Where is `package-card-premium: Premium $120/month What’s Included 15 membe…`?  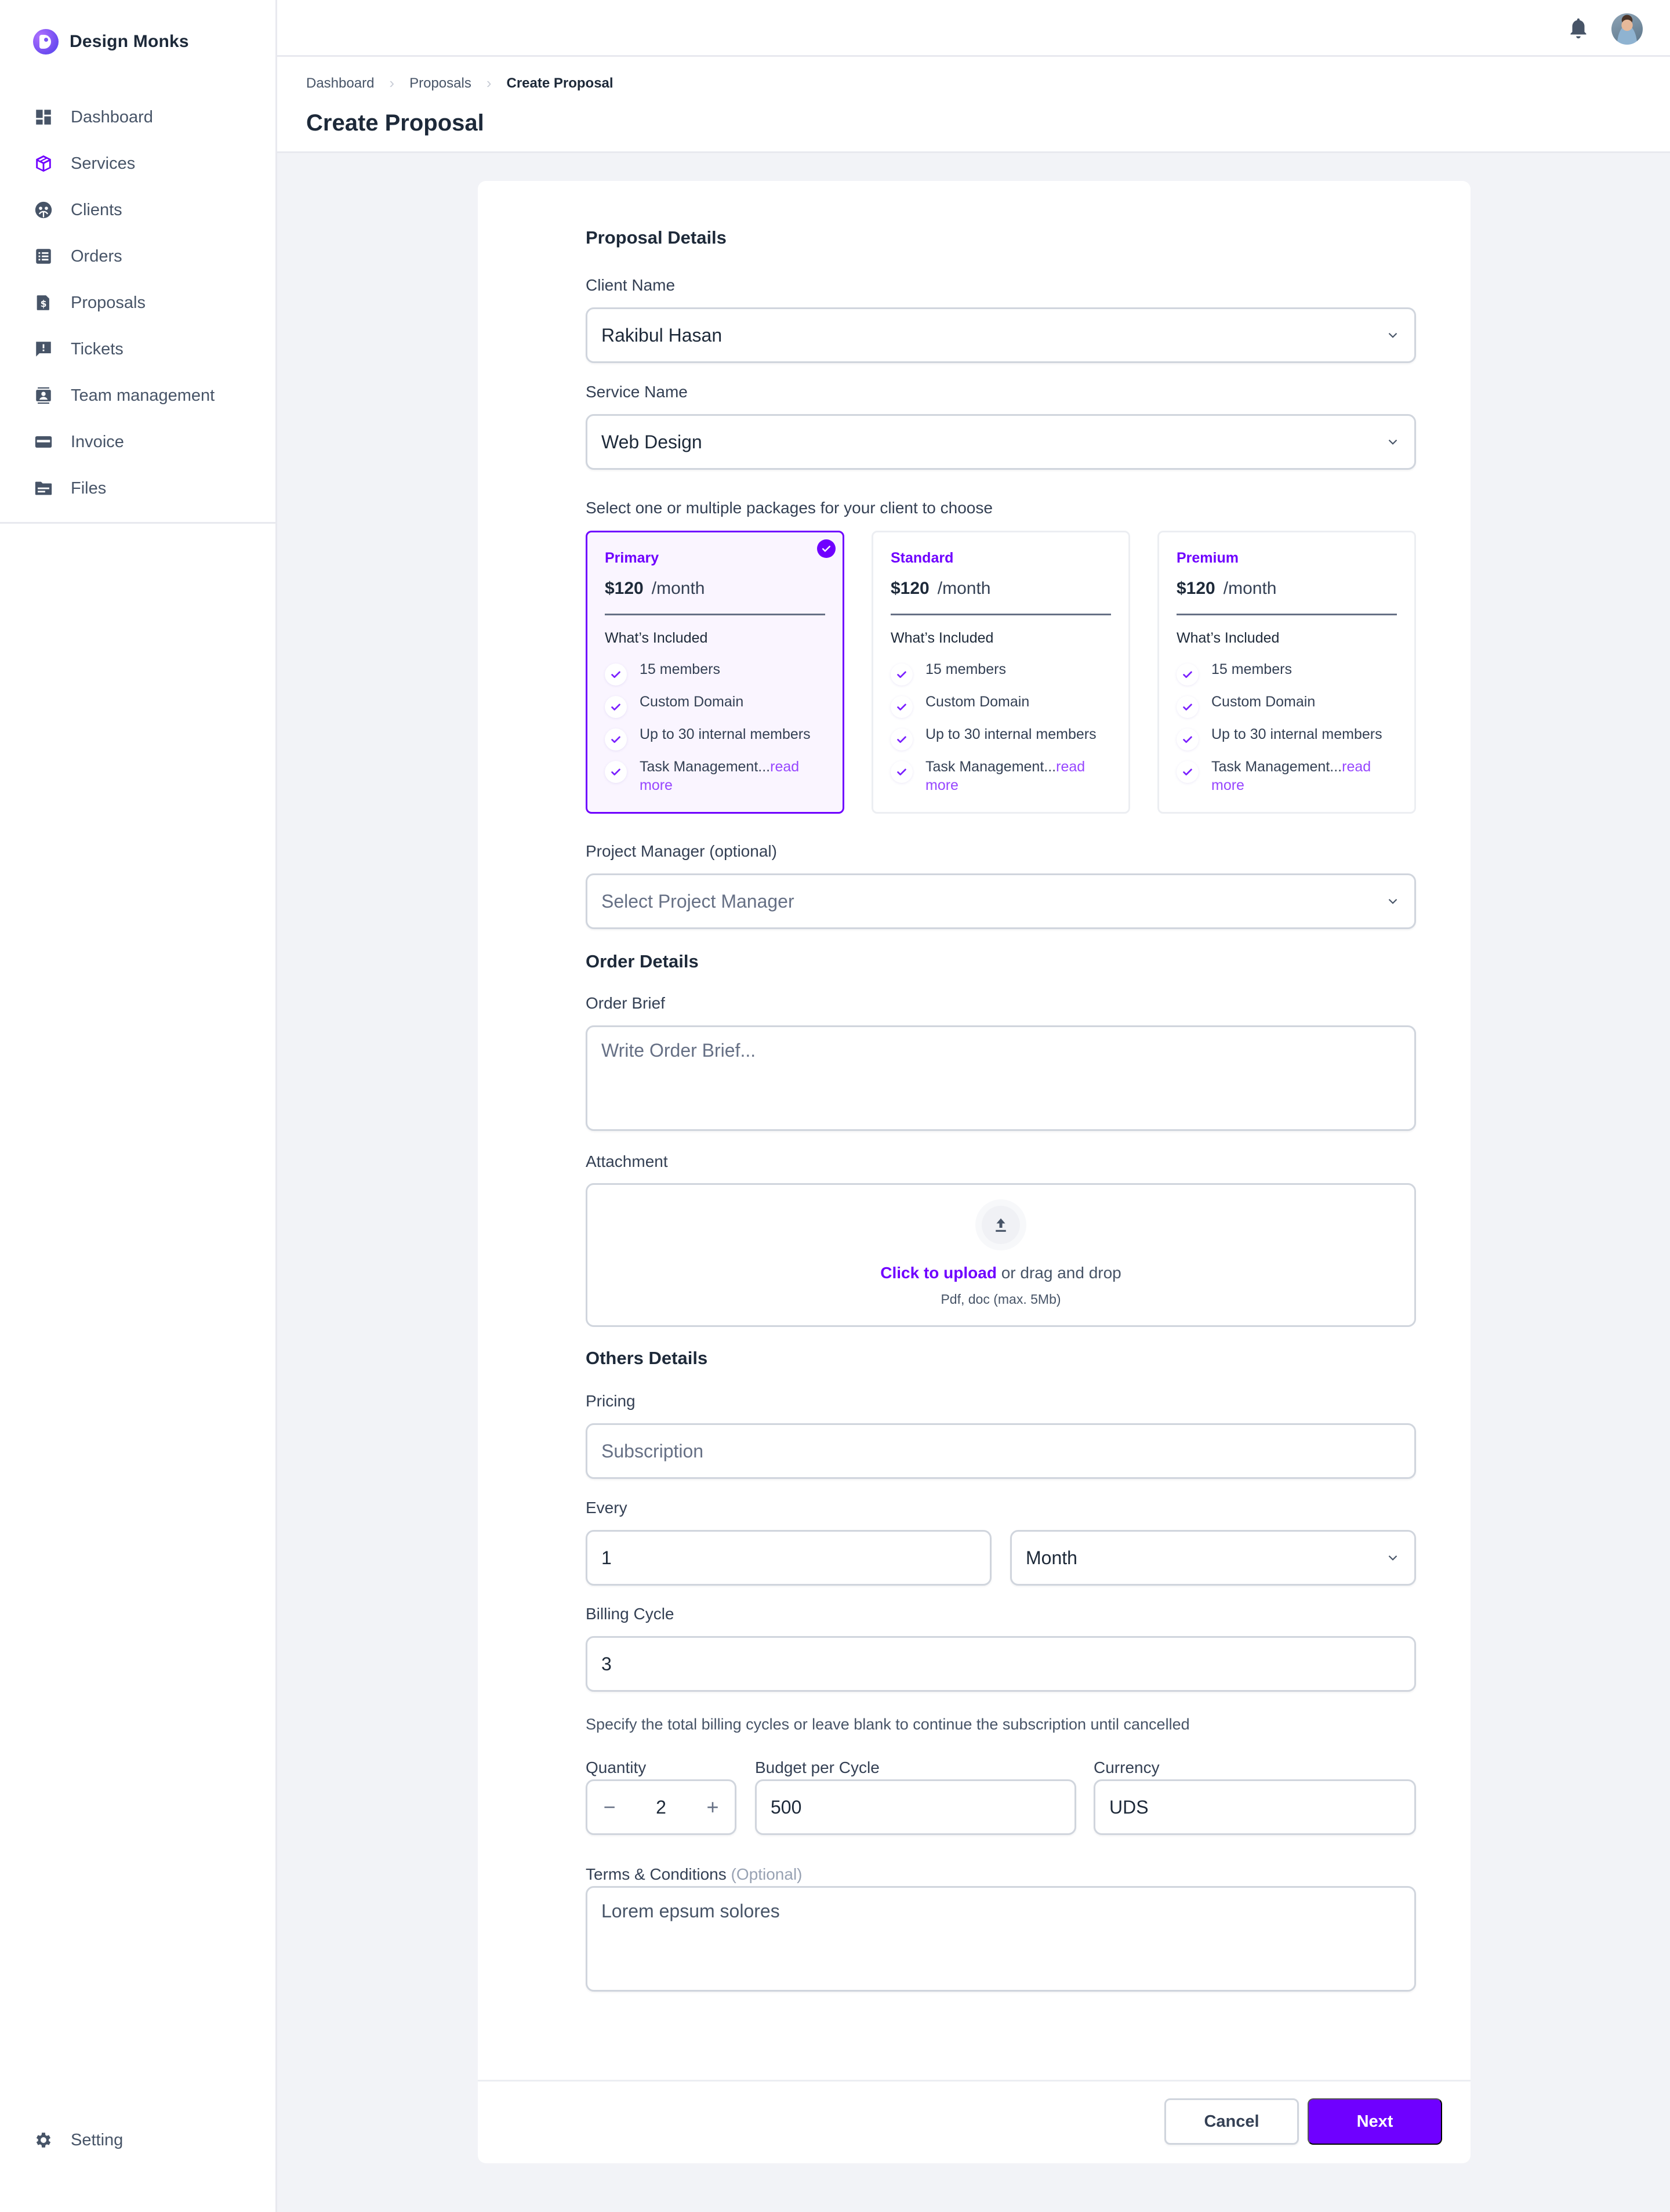 package-card-premium: Premium $120/month What’s Included 15 membe… is located at coordinates (1287, 672).